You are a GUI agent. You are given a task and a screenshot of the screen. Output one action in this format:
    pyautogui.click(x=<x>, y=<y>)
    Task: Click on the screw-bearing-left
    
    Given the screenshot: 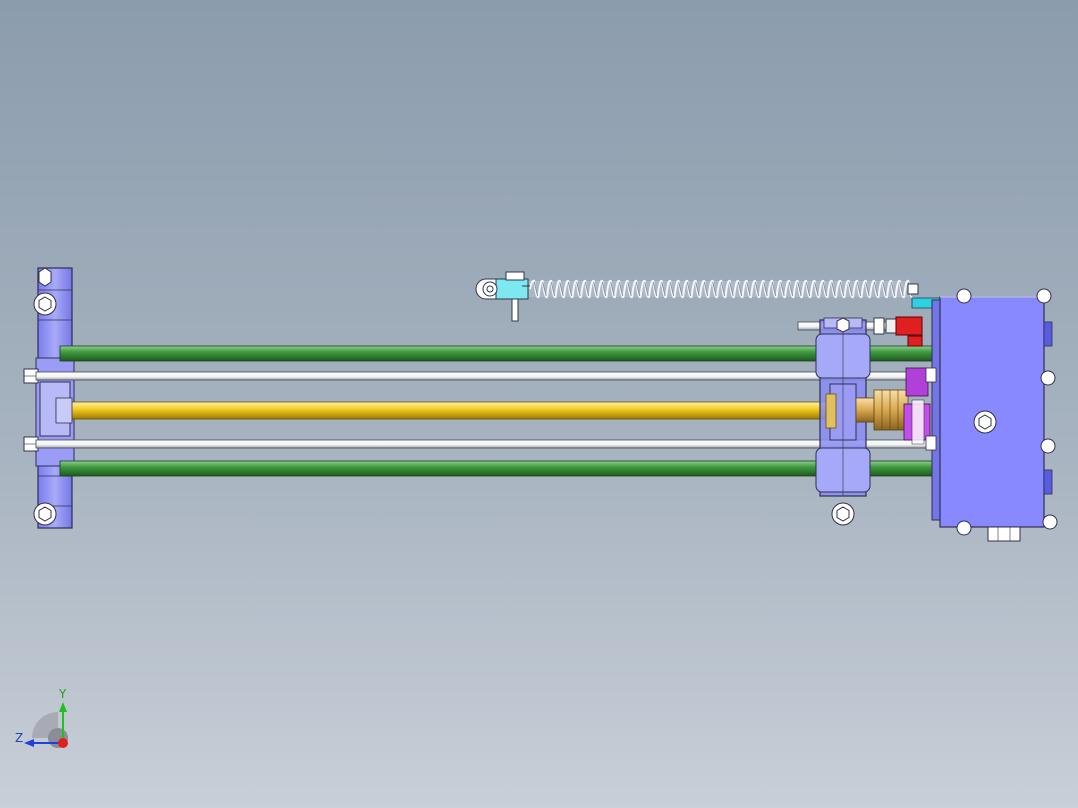 What is the action you would take?
    pyautogui.click(x=64, y=410)
    